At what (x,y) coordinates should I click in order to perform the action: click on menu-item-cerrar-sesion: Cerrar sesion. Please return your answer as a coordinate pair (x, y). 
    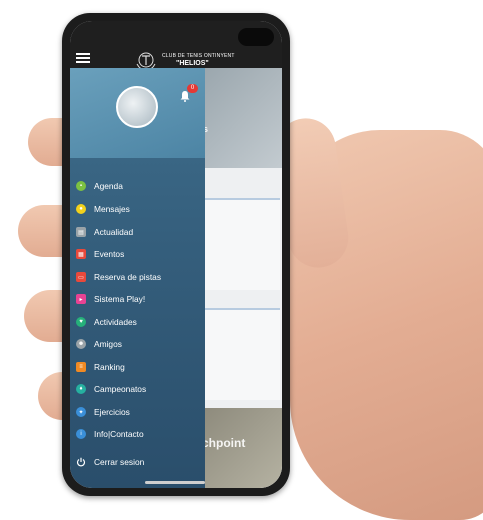
    Looking at the image, I should click on (138, 462).